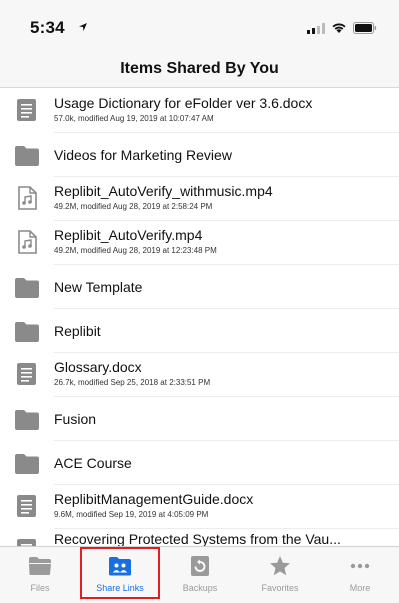  Describe the element at coordinates (154, 499) in the screenshot. I see `item-name: ReplibitManagementGuide.docx` at that location.